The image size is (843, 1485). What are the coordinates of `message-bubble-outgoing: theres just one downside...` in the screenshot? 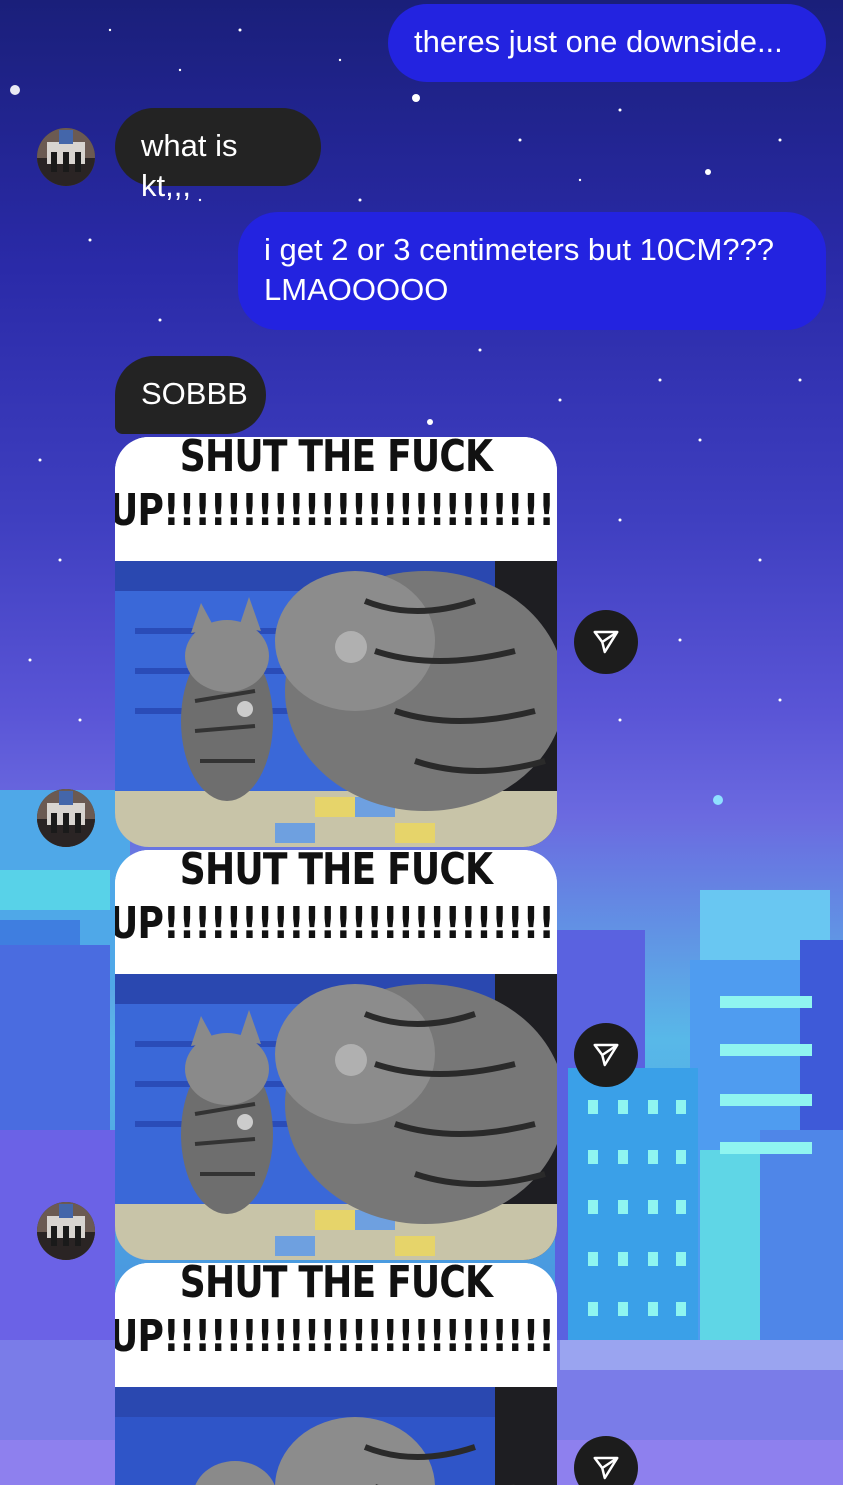 It's located at (607, 43).